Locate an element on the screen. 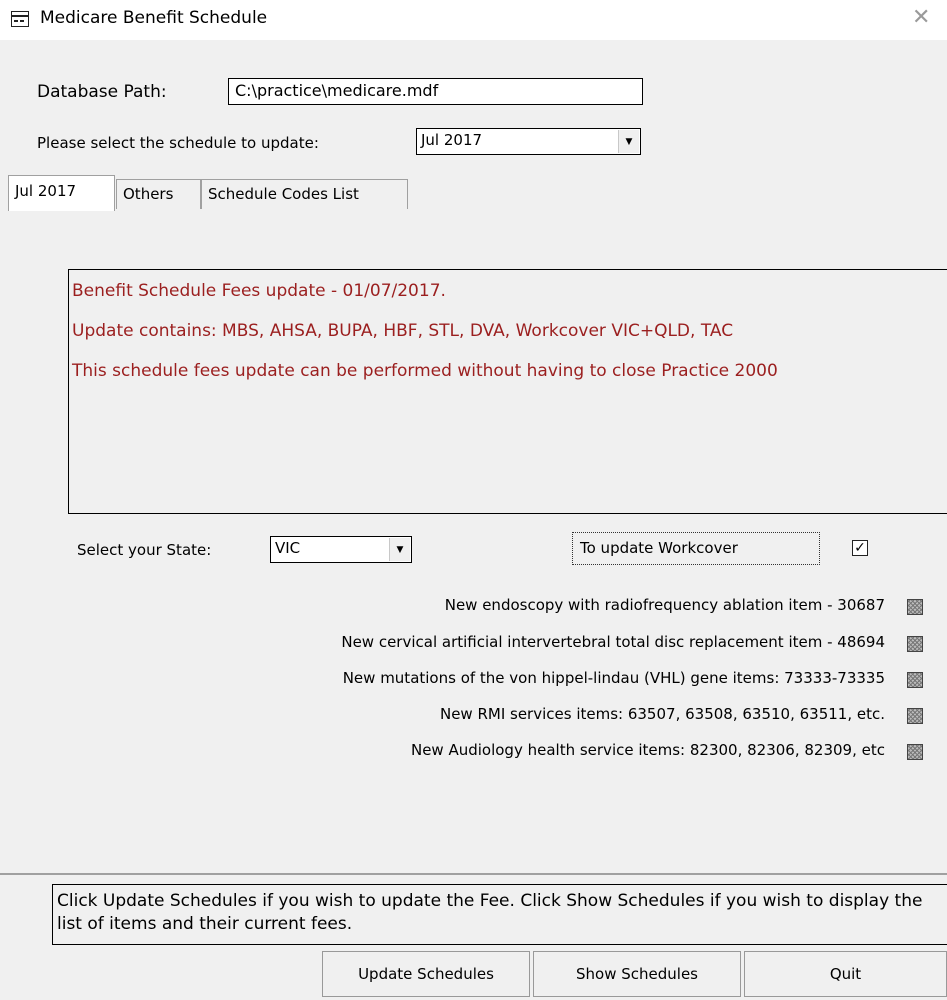 The image size is (947, 1000). tab-jul-2017: Jul 2017 is located at coordinates (61, 193).